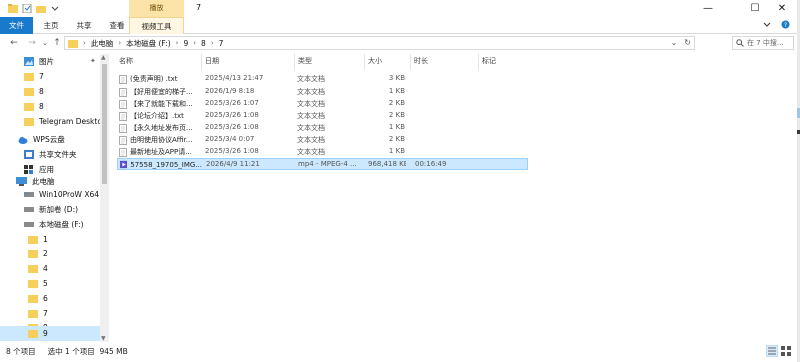  I want to click on table-row: 由明使用协议Affir... 2025/3/4 0:07 文本文档 2 KB, so click(322, 140).